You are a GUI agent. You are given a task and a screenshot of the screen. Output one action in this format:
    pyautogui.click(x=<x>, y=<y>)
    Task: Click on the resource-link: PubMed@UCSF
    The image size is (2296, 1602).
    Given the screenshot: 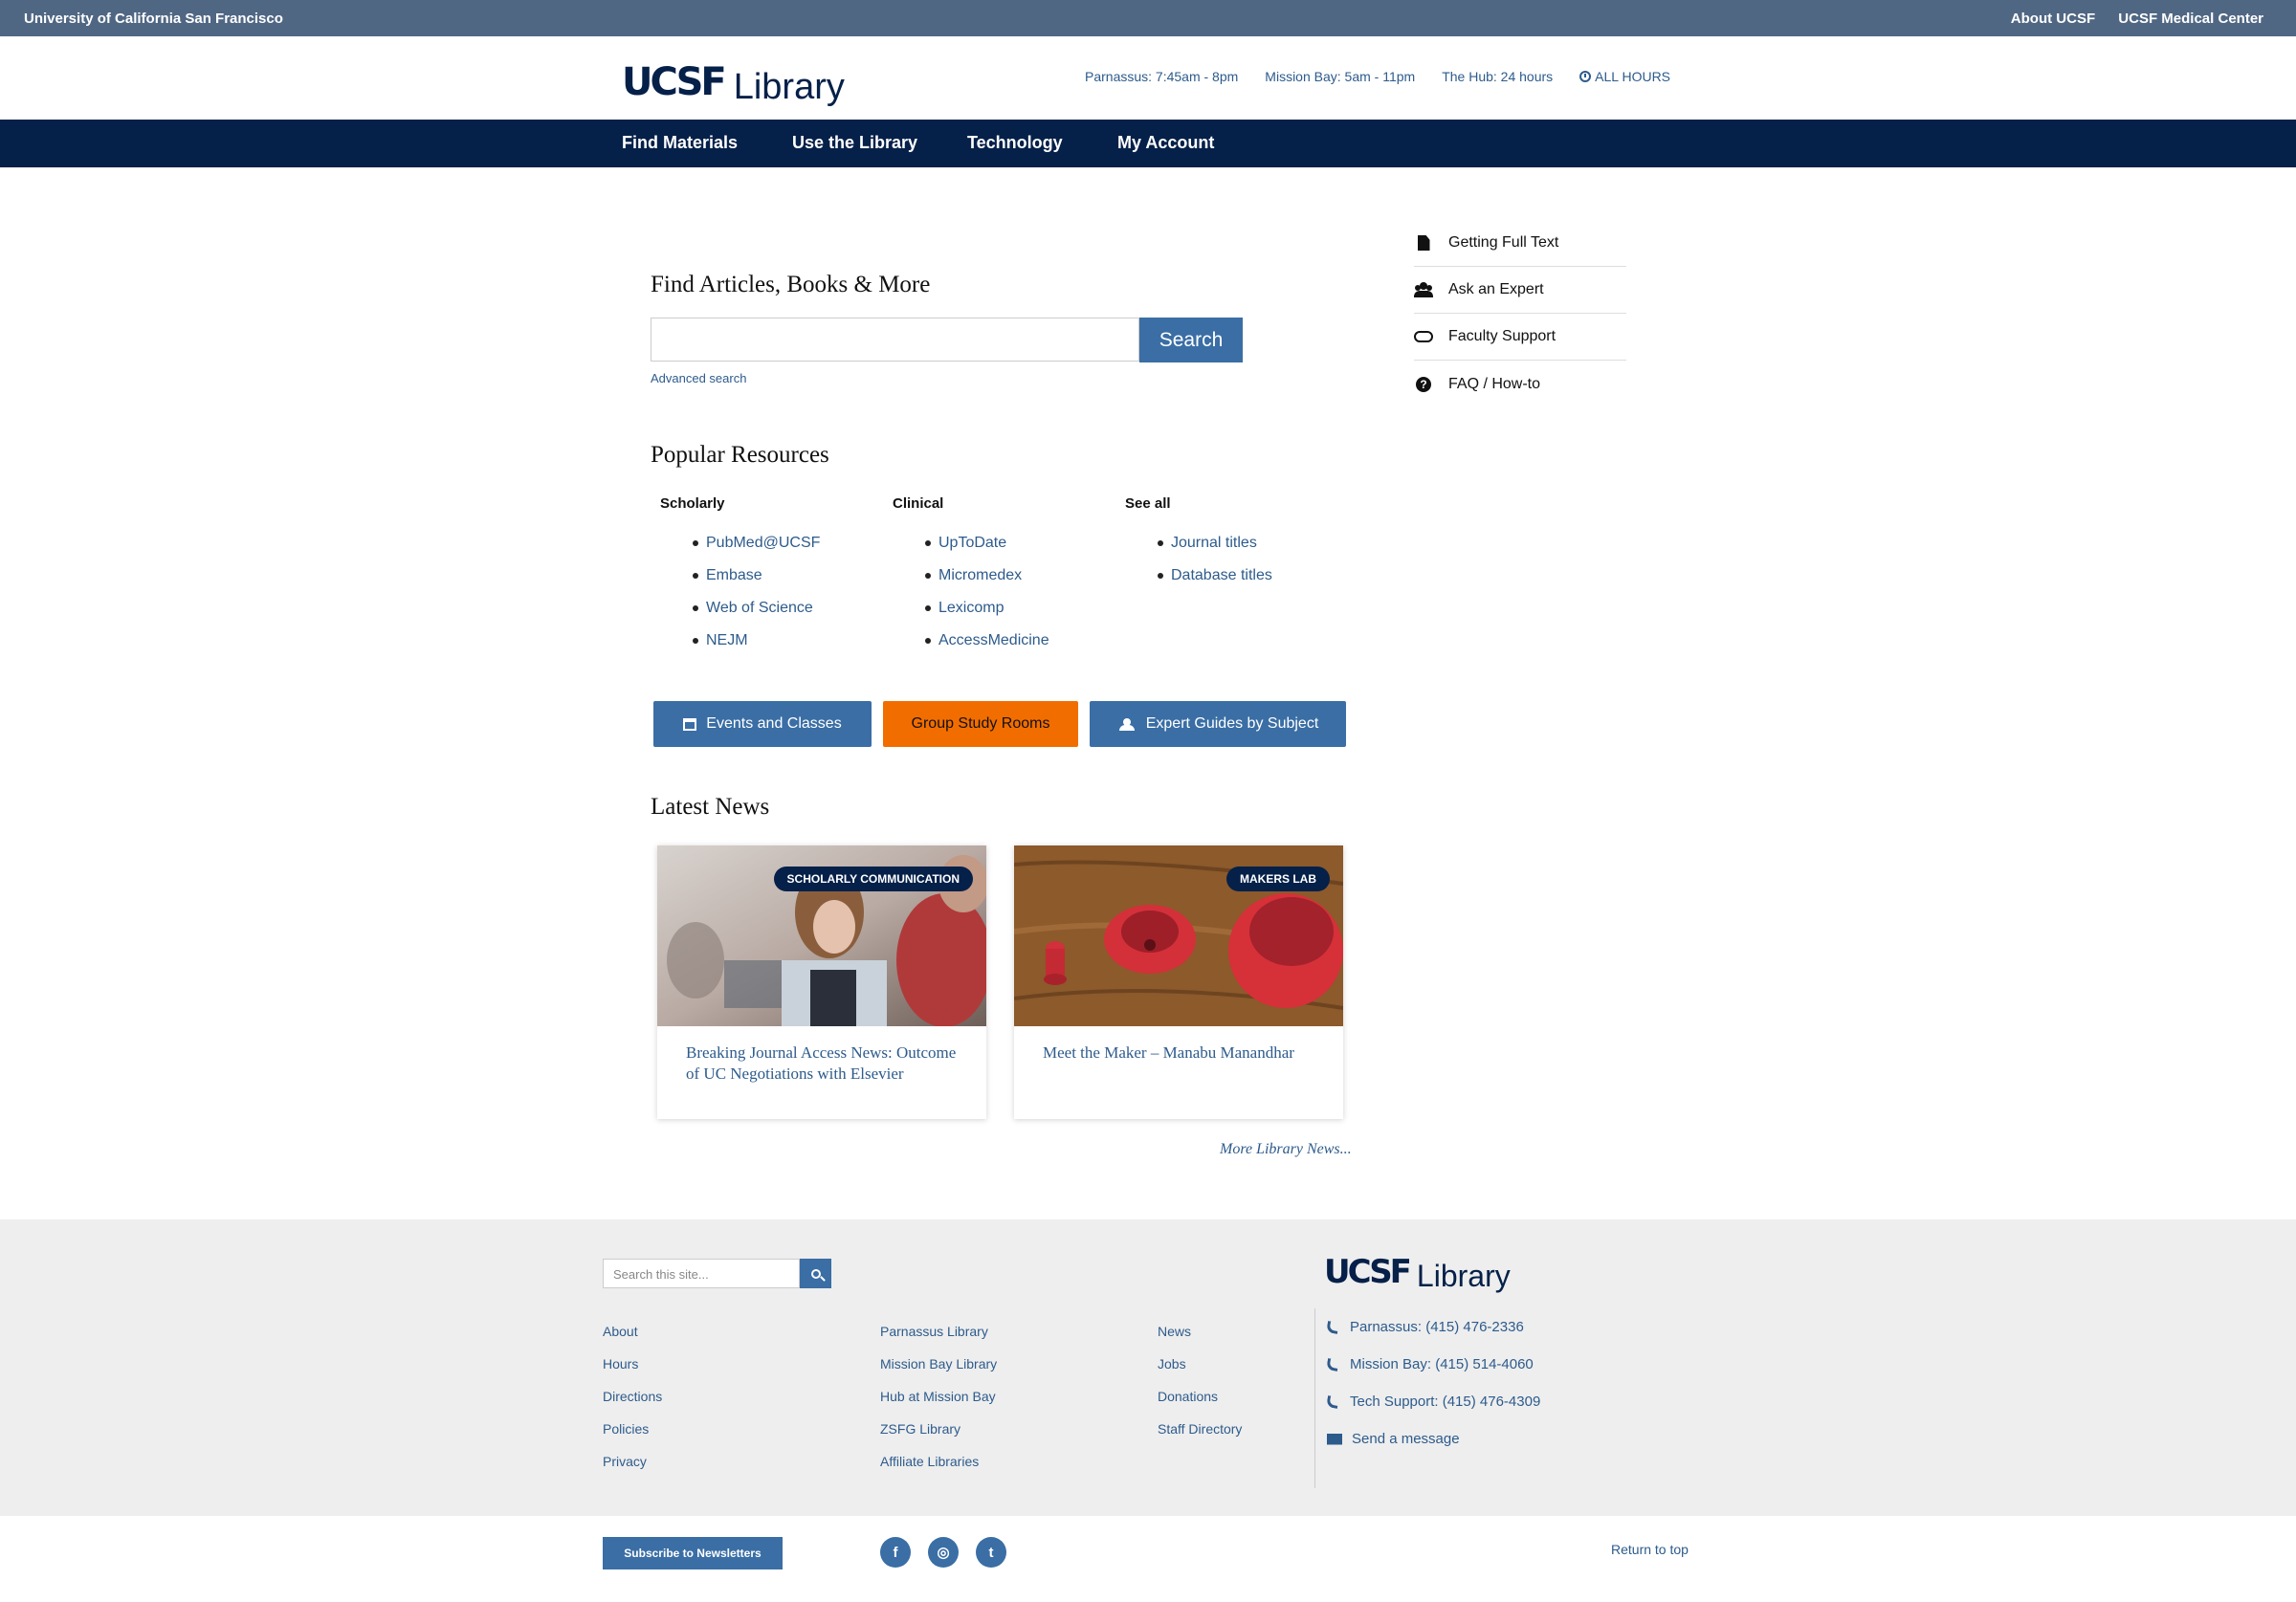 What is the action you would take?
    pyautogui.click(x=756, y=549)
    